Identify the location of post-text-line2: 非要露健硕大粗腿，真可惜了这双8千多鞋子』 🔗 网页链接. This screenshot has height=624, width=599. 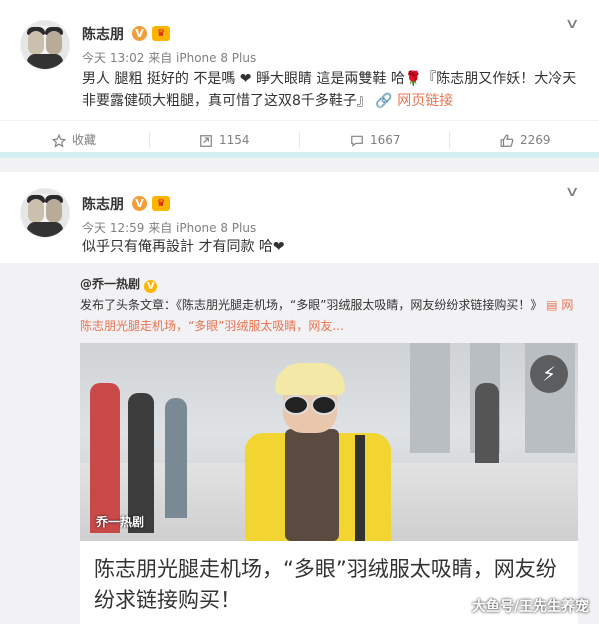
(268, 101).